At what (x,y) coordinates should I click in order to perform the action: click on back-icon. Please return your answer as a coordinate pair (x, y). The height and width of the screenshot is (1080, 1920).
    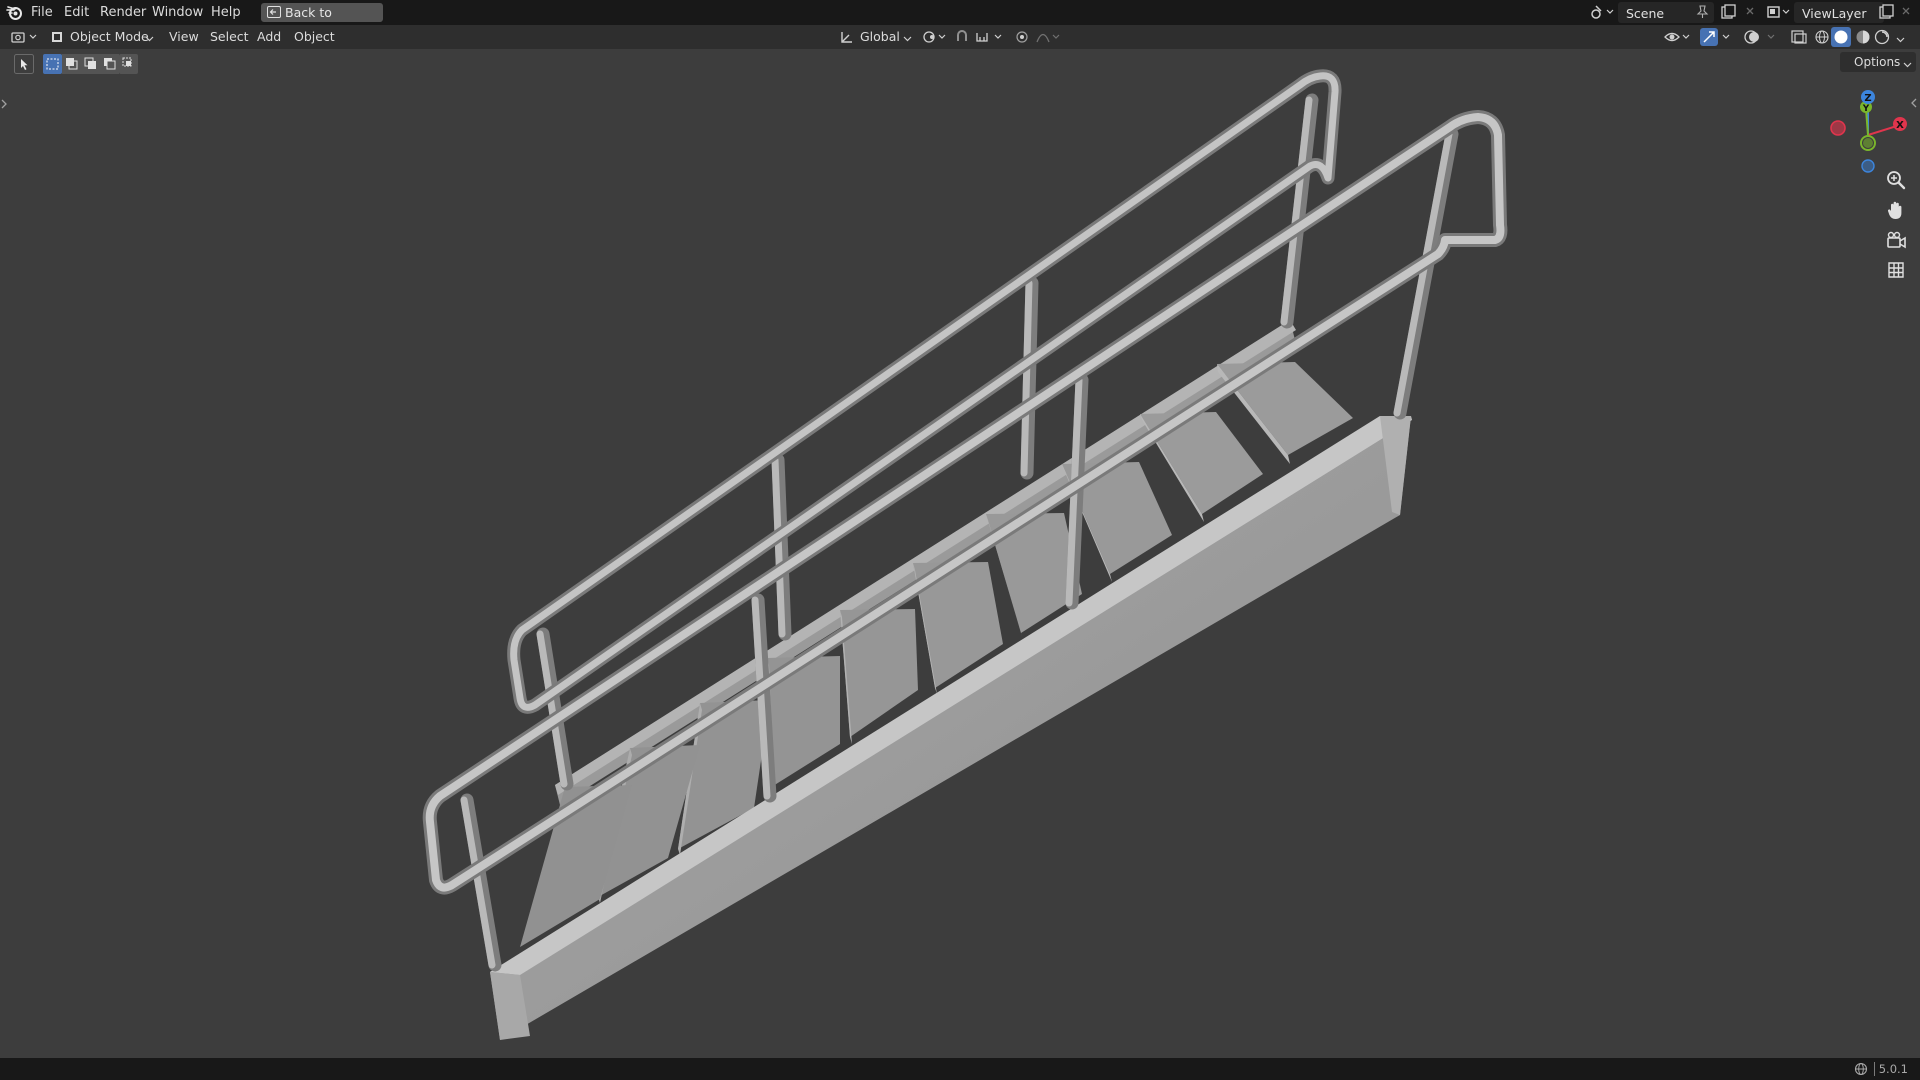
    Looking at the image, I should click on (274, 12).